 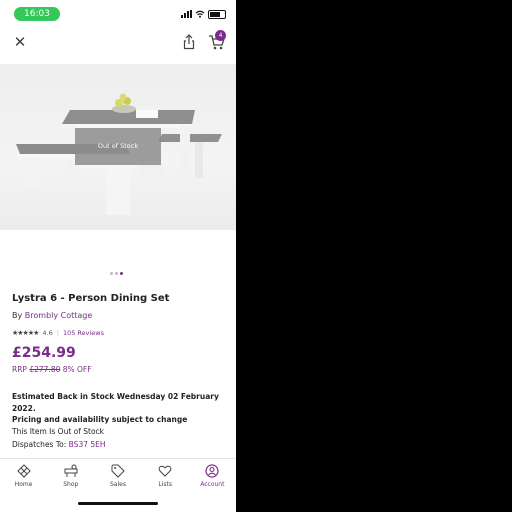 I want to click on sales-tag-icon, so click(x=118, y=471).